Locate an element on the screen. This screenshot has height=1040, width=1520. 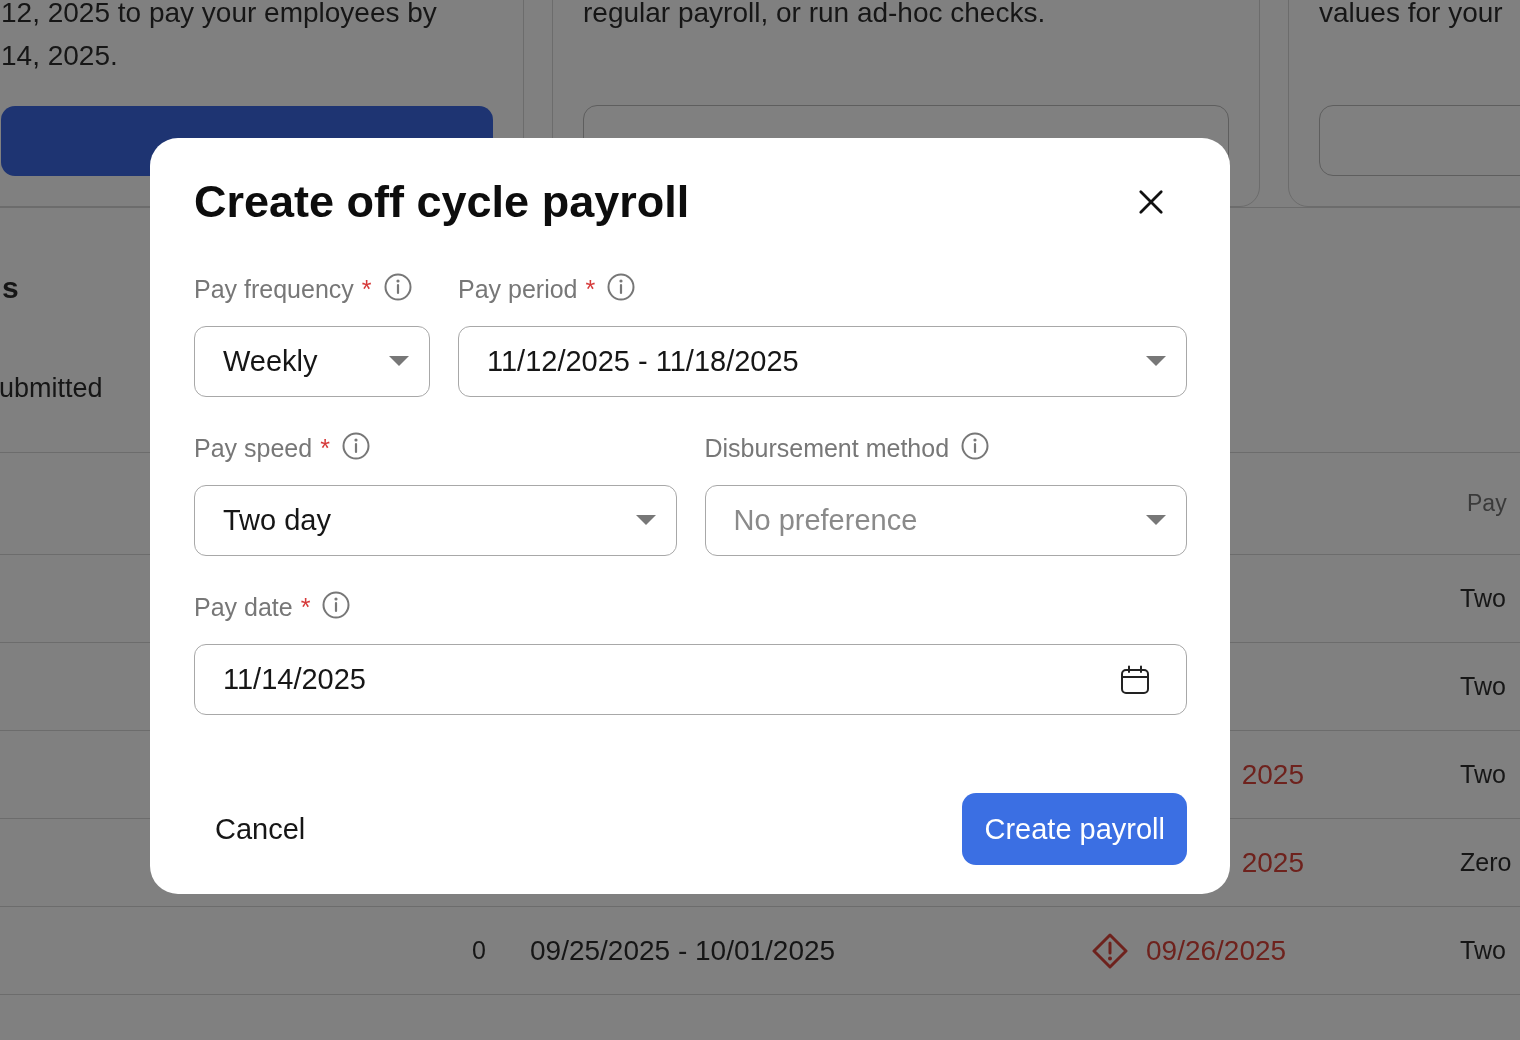
card-text: regular payroll, or run ad-hoc checks. is located at coordinates (814, 15).